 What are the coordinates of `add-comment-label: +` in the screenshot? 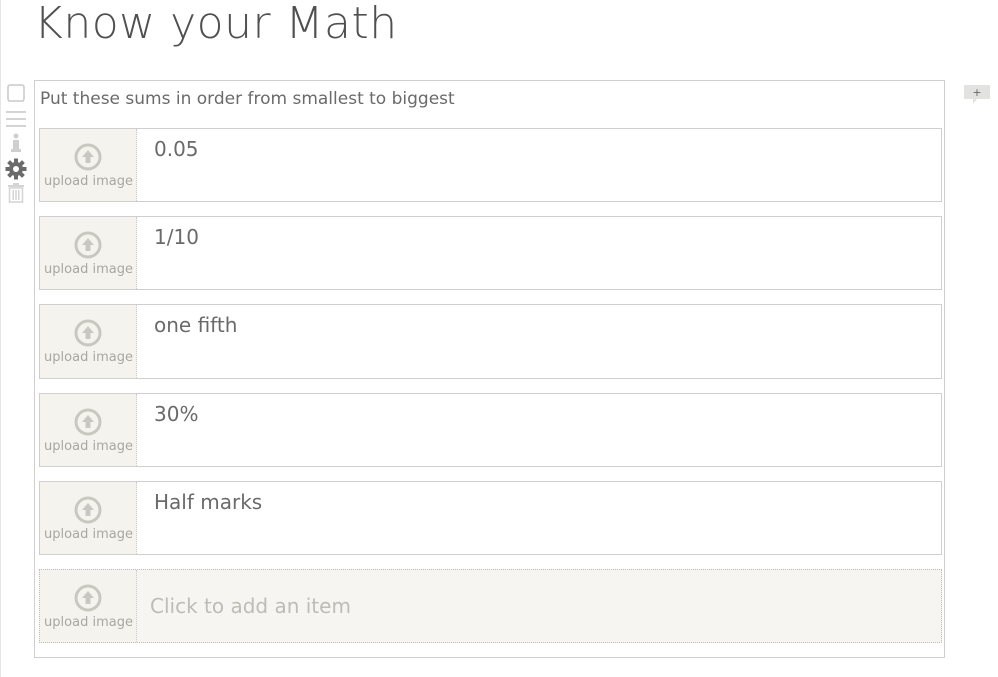 It's located at (976, 92).